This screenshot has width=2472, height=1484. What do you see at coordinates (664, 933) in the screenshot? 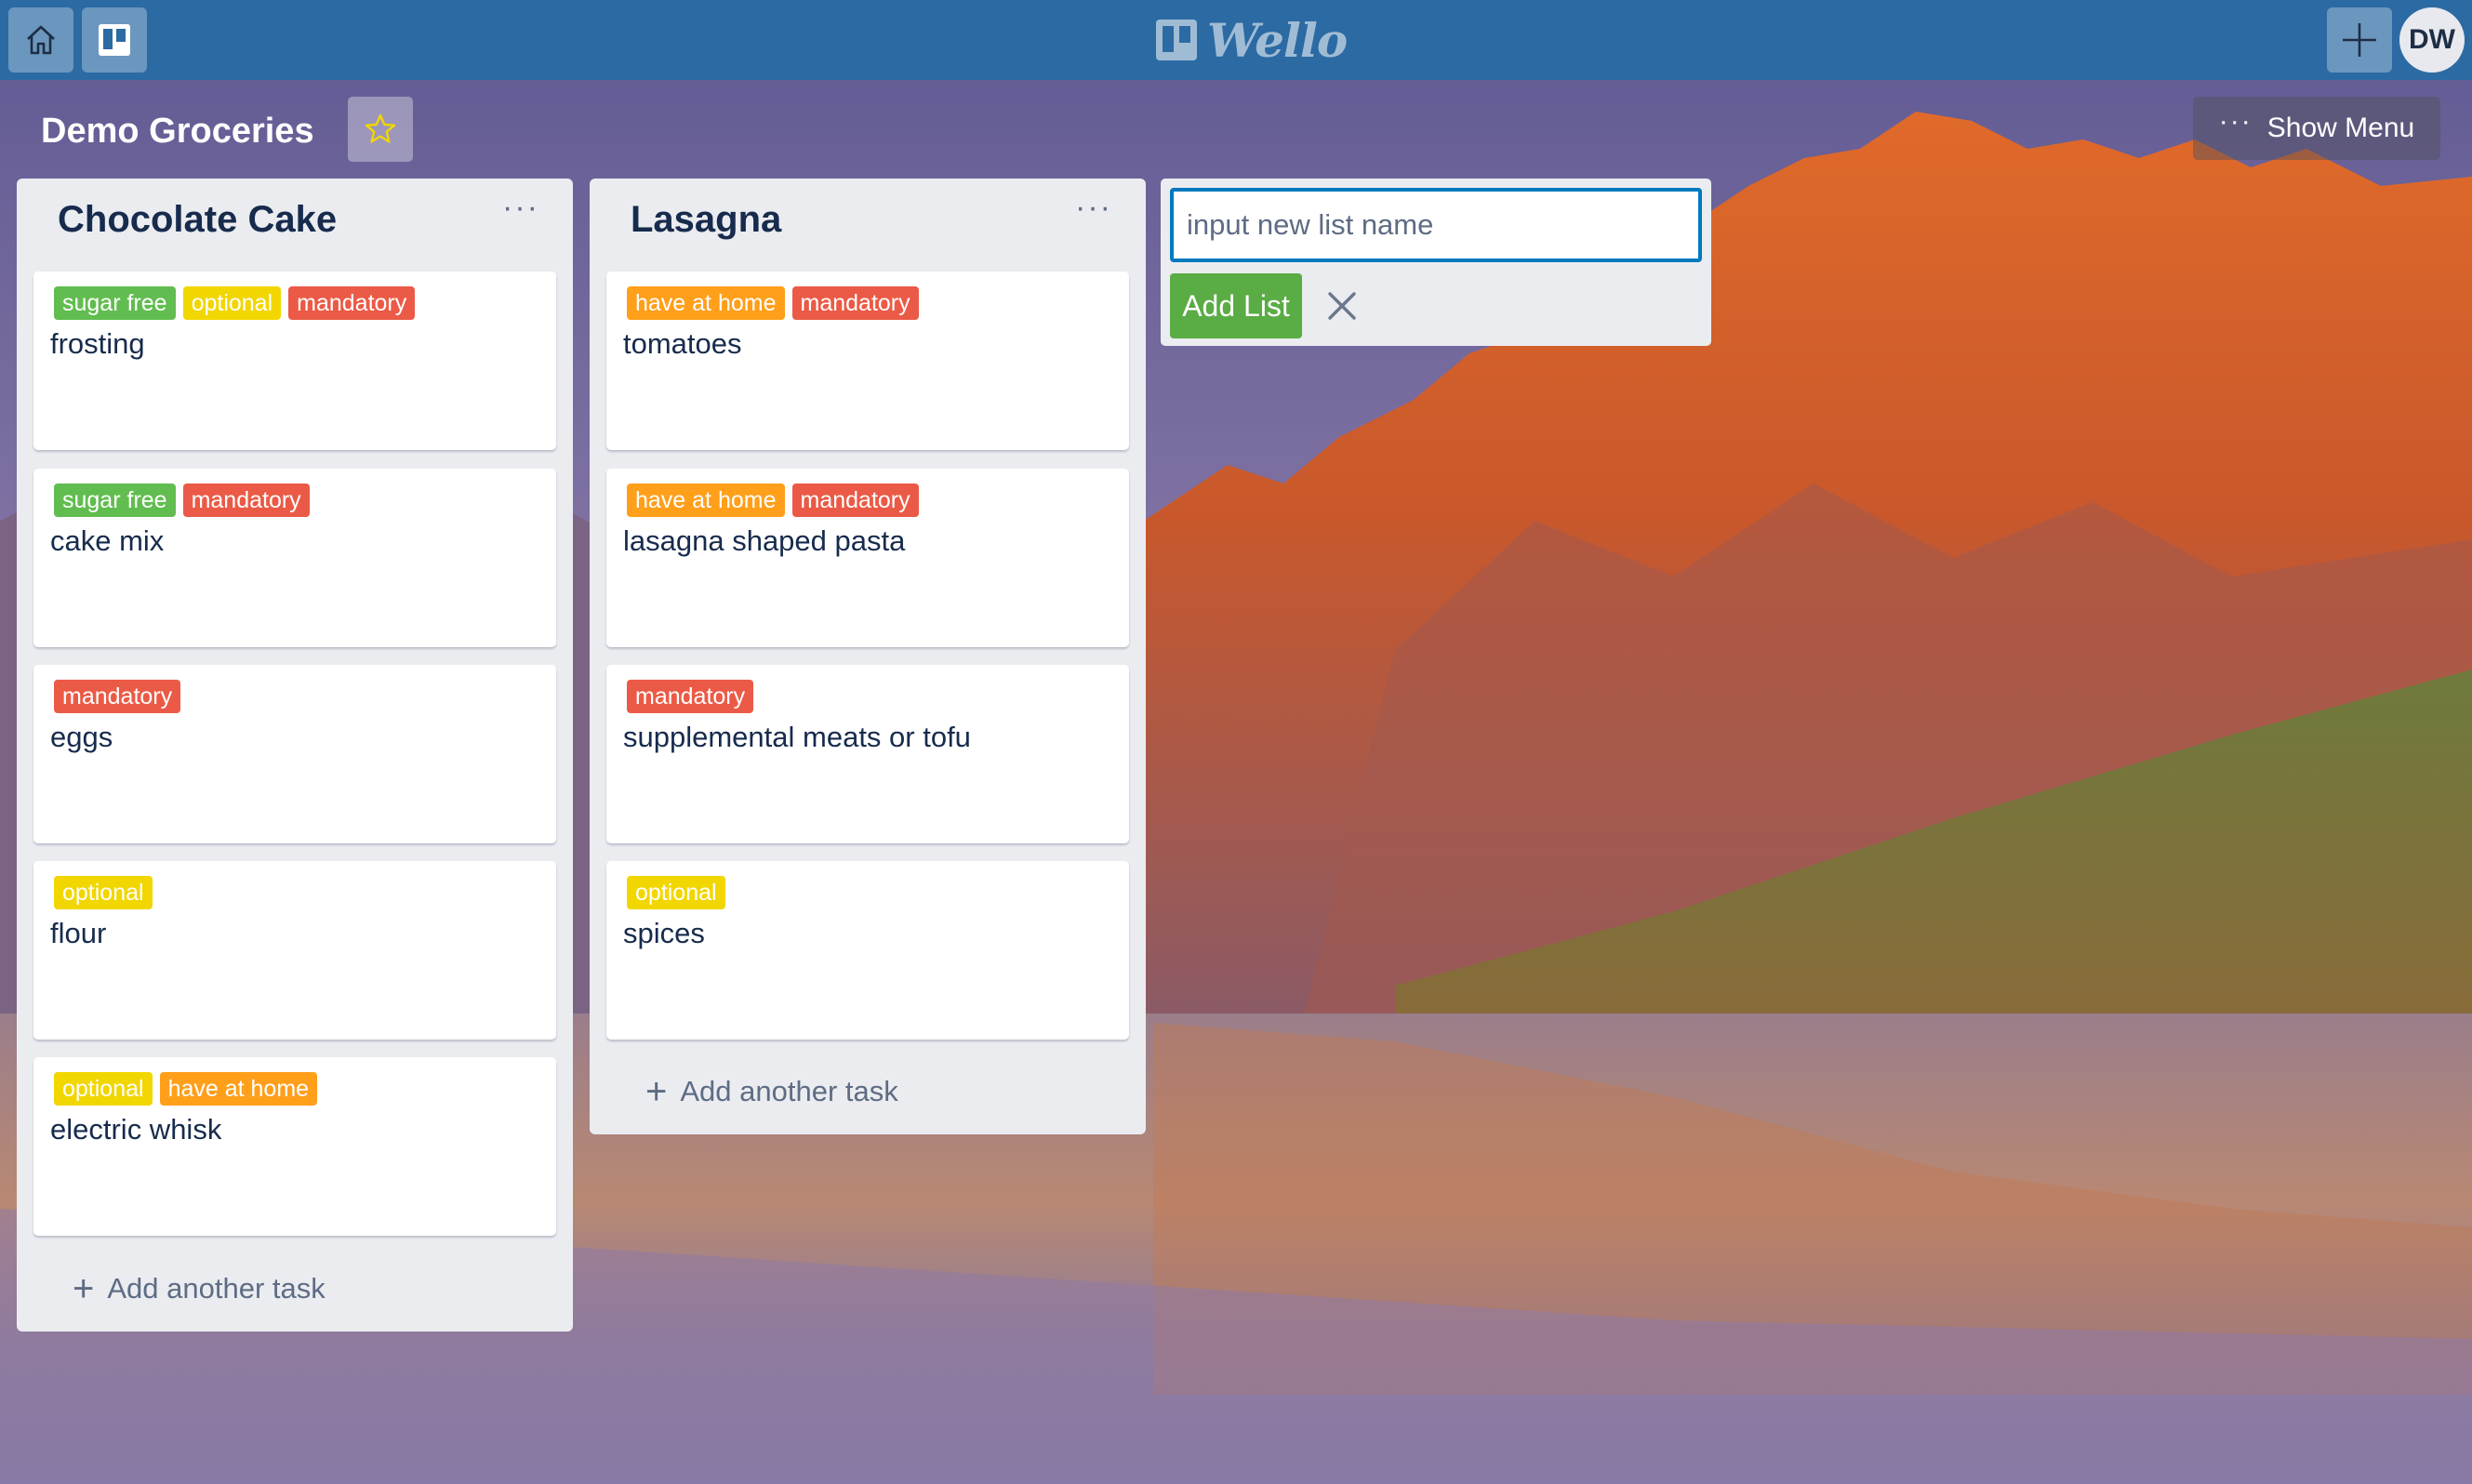
I see `card-title: spices` at bounding box center [664, 933].